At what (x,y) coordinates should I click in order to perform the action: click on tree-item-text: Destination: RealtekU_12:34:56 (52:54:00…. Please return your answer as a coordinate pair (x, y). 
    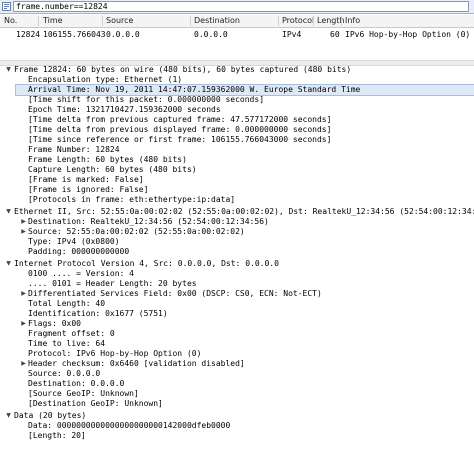
    Looking at the image, I should click on (148, 221).